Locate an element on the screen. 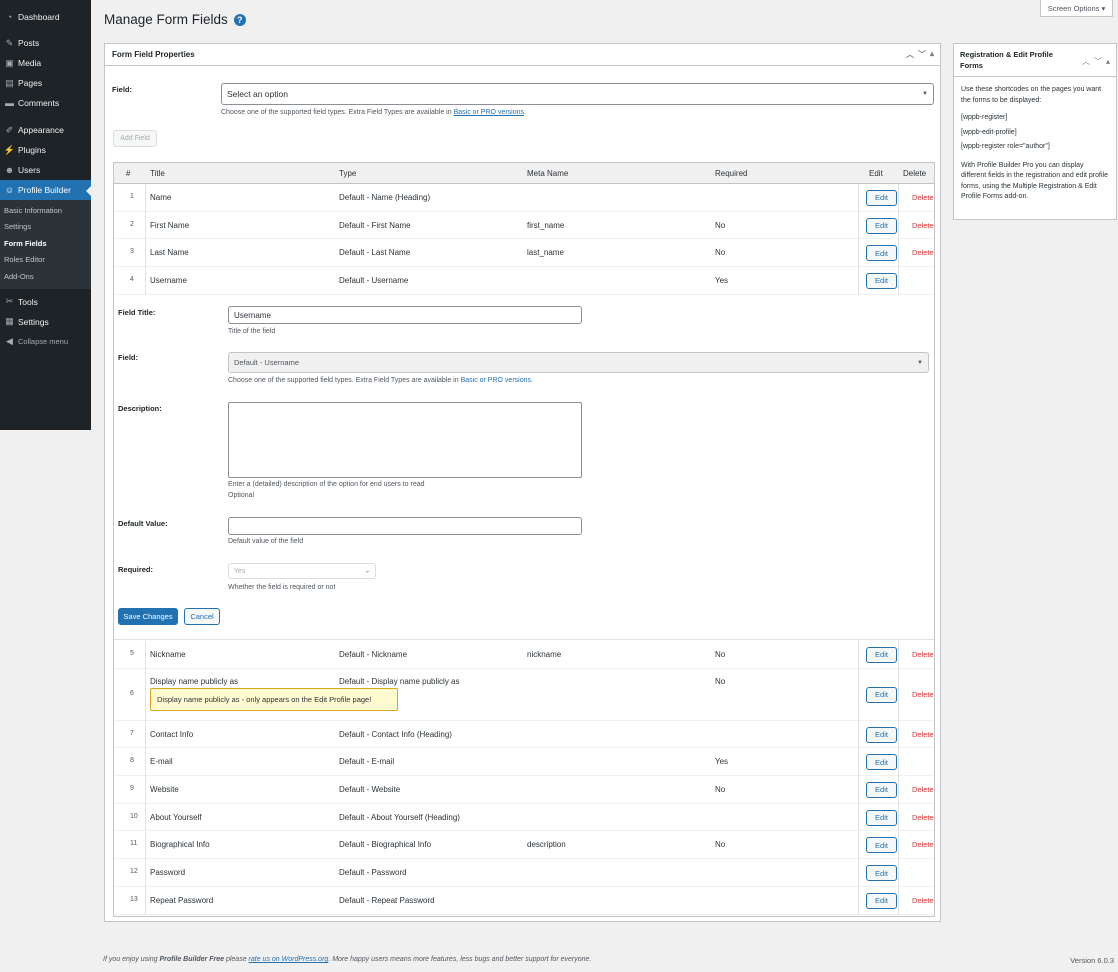  row-required: No is located at coordinates (720, 225).